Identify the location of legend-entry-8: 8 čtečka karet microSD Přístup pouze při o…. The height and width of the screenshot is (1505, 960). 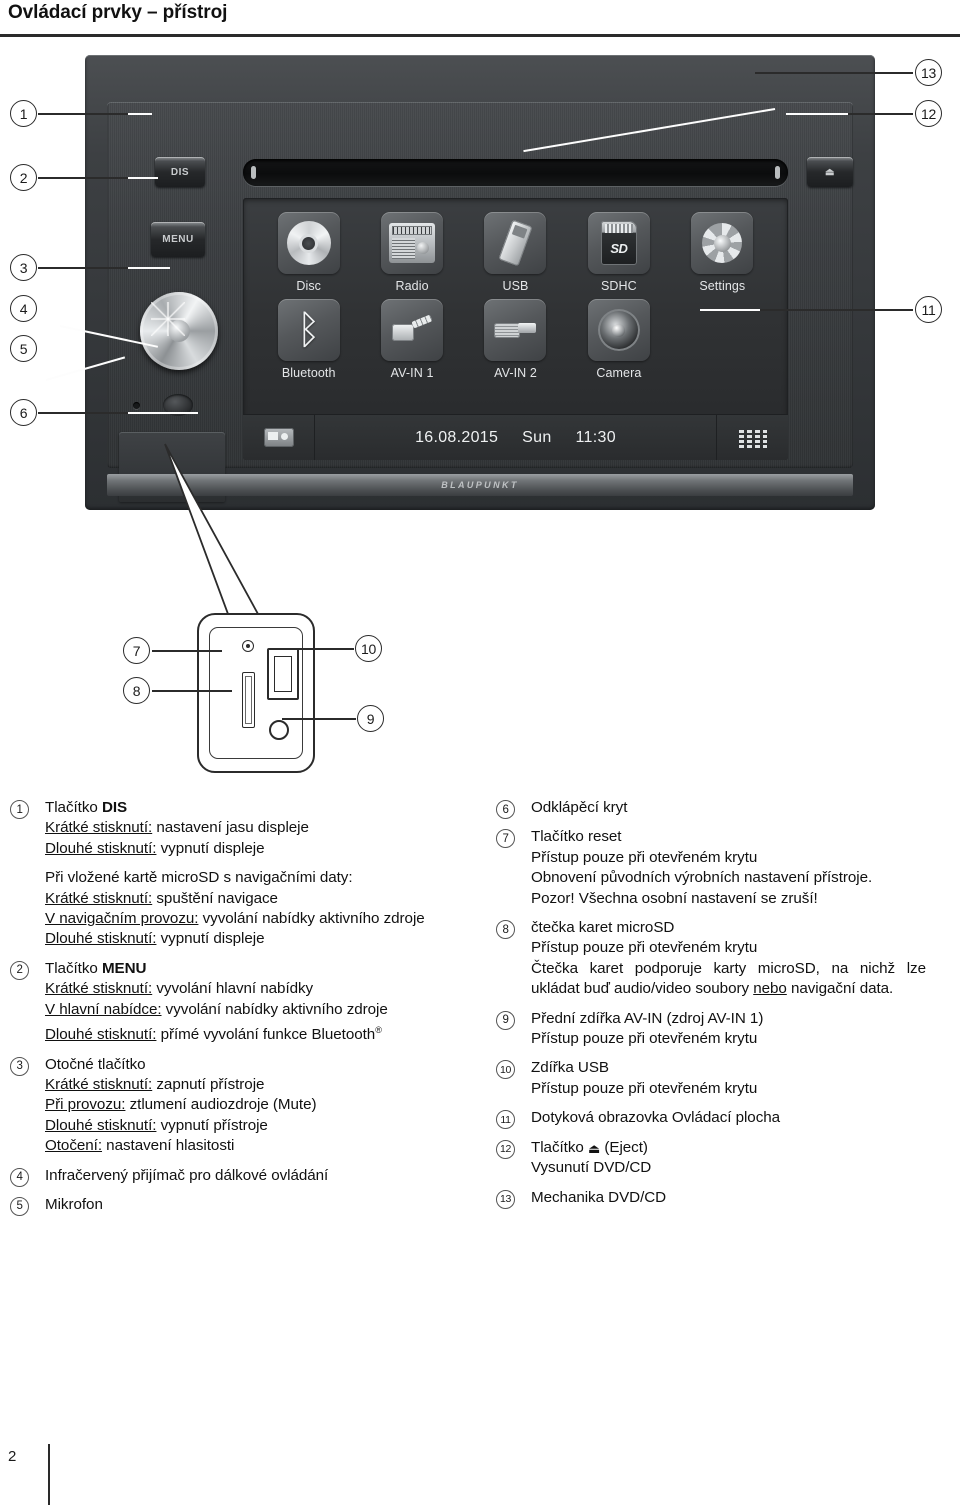
(711, 959).